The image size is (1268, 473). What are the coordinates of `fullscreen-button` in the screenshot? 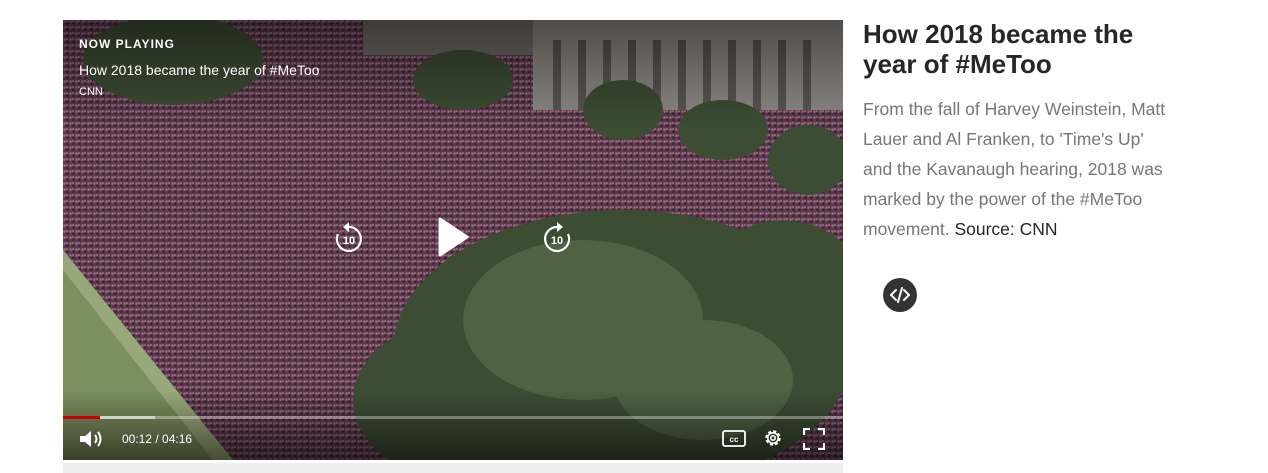 It's located at (814, 439).